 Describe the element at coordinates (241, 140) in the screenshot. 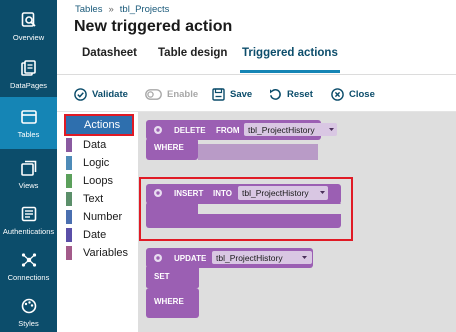

I see `delete-block: DELETE FROM tbl_ProjectHistory WHERE` at that location.